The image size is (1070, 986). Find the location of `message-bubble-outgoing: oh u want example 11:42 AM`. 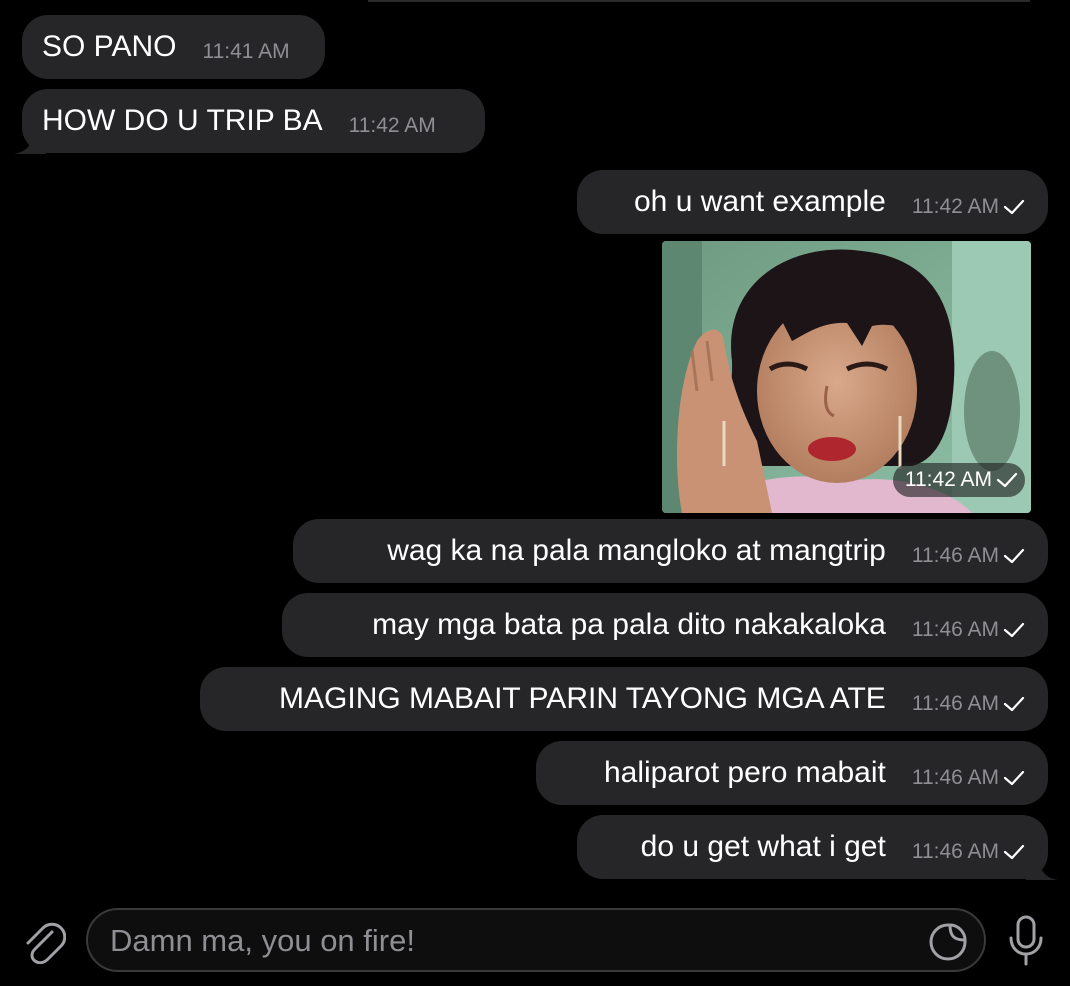

message-bubble-outgoing: oh u want example 11:42 AM is located at coordinates (812, 202).